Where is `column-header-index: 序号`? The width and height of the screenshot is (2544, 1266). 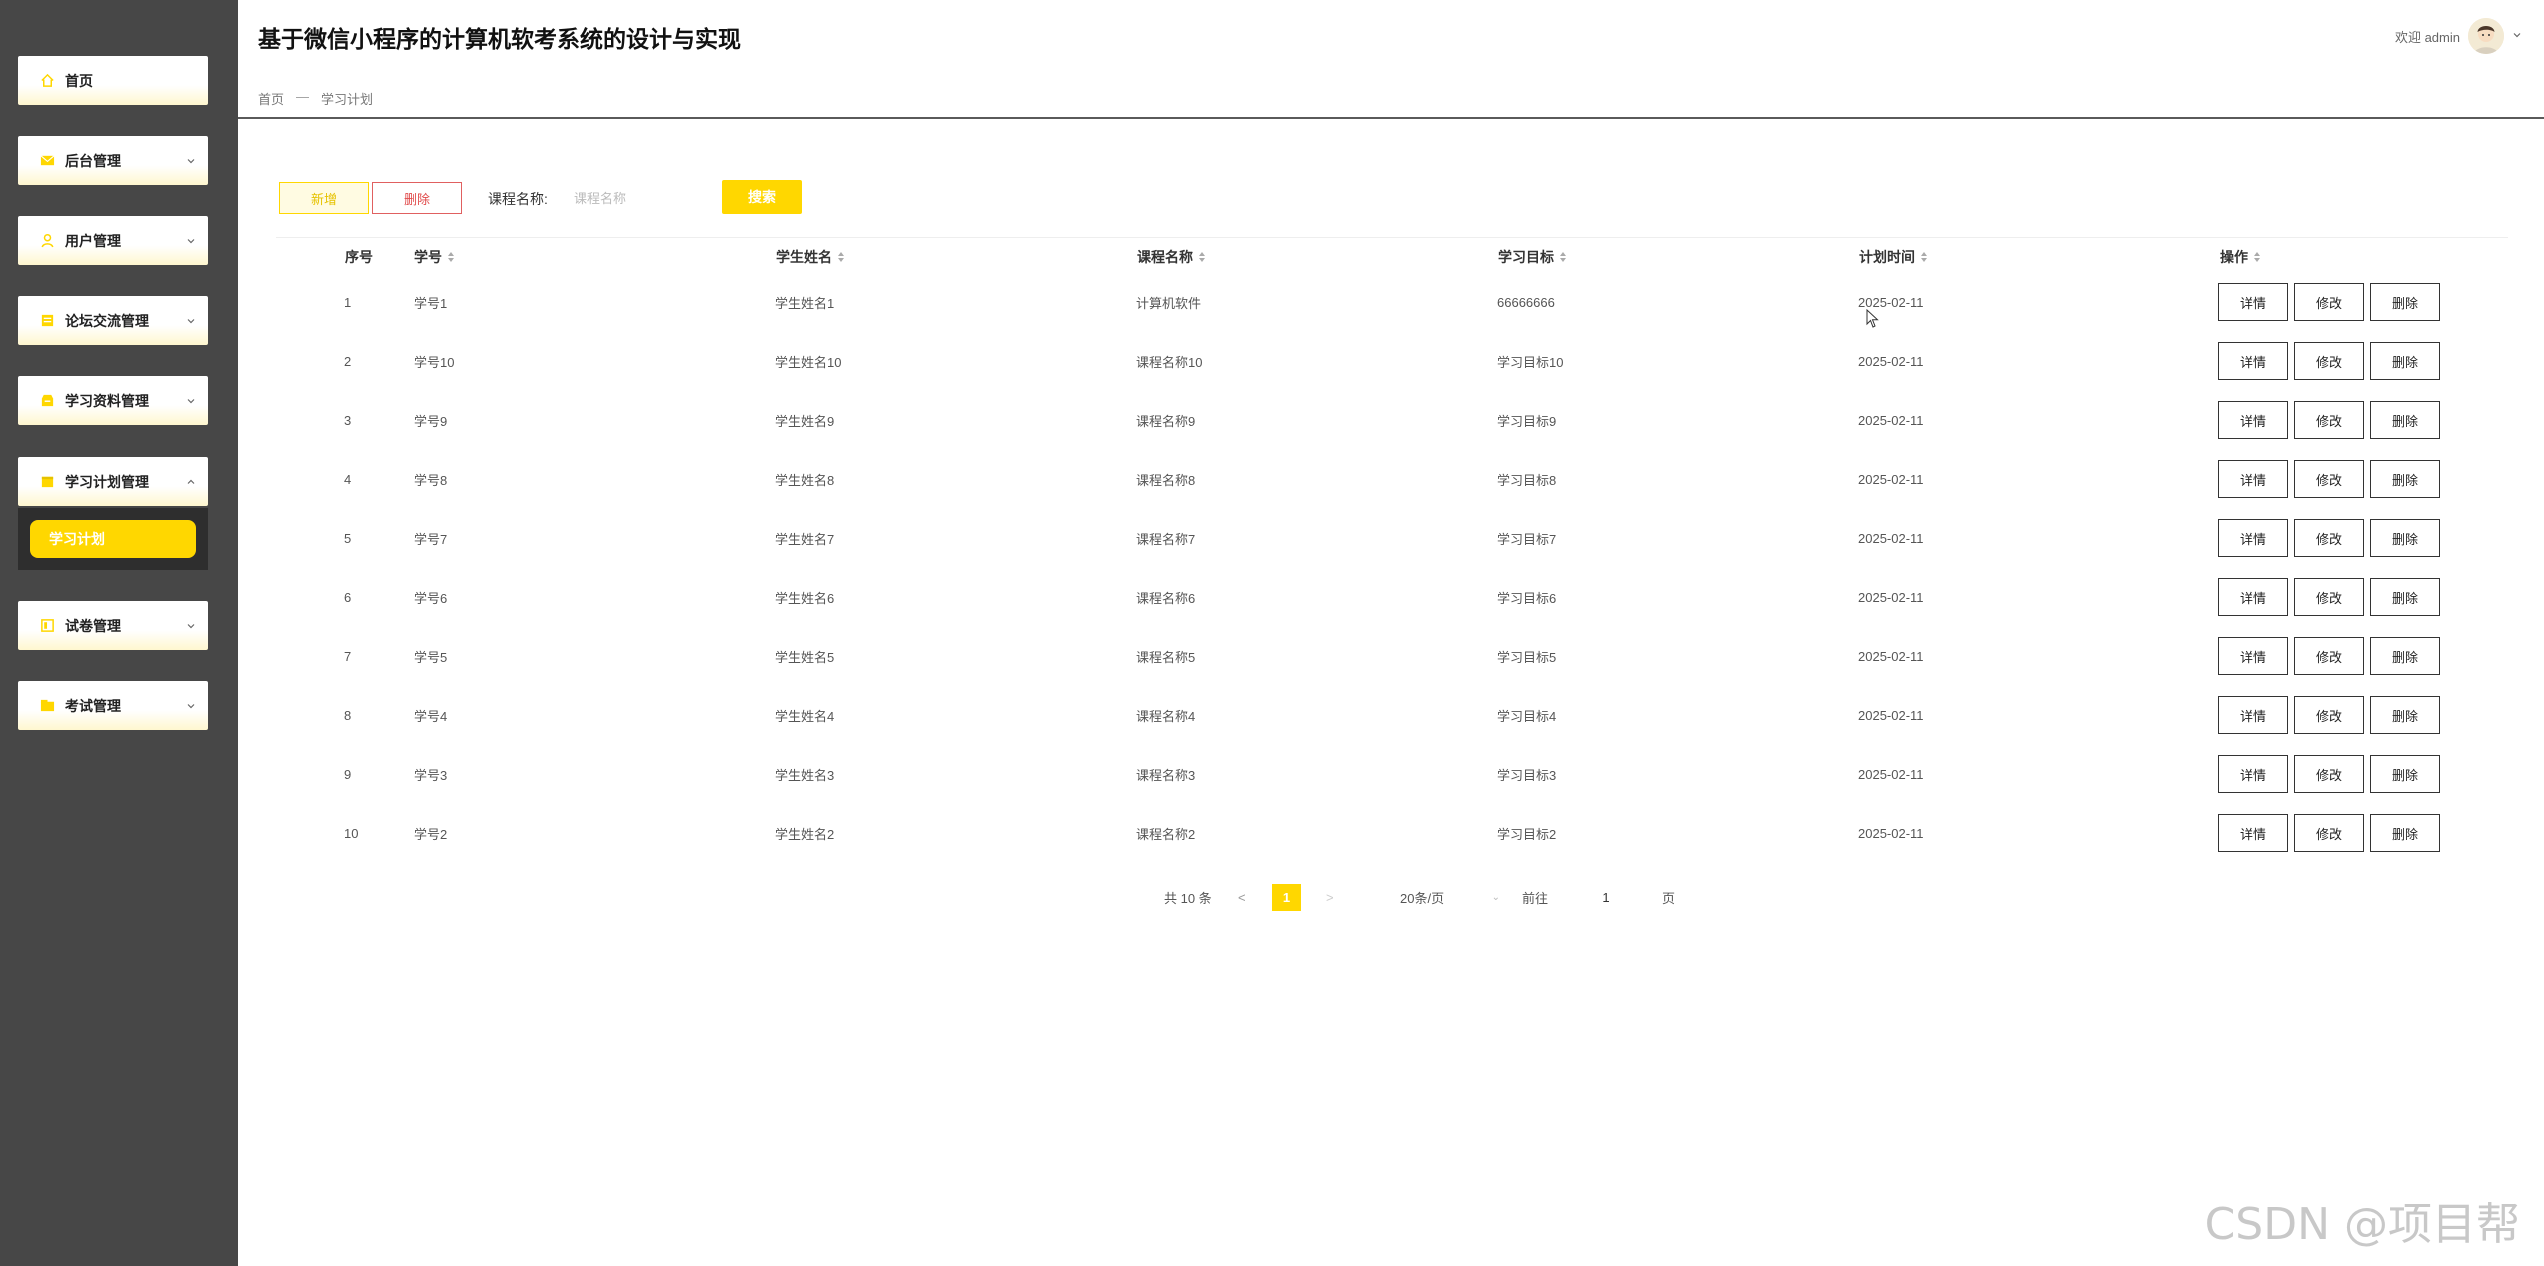 column-header-index: 序号 is located at coordinates (359, 257).